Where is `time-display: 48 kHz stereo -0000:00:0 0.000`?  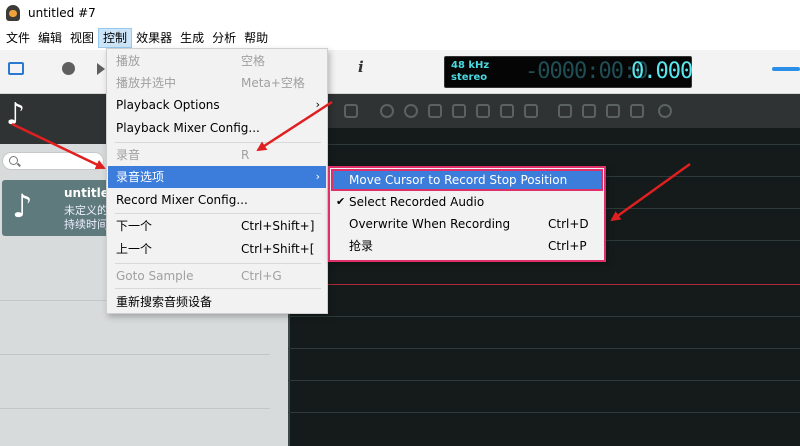 time-display: 48 kHz stereo -0000:00:0 0.000 is located at coordinates (568, 72).